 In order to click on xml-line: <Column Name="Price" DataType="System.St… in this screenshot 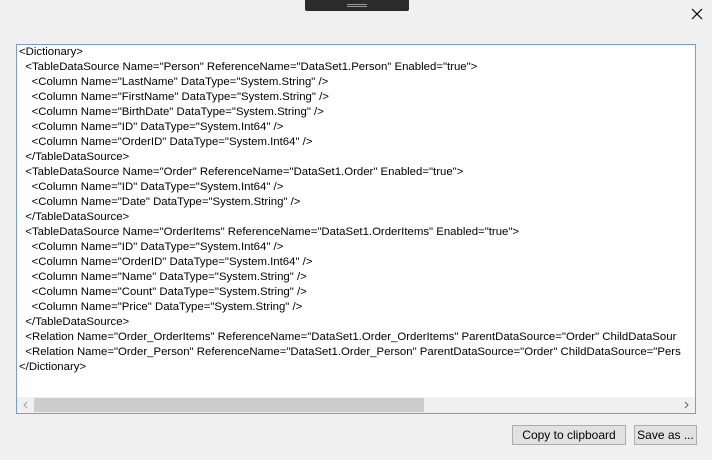, I will do `click(161, 307)`.